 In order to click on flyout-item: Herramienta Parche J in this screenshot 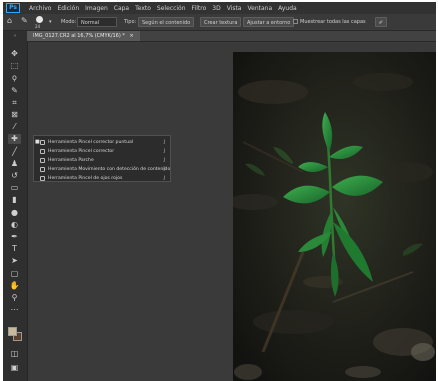, I will do `click(102, 160)`.